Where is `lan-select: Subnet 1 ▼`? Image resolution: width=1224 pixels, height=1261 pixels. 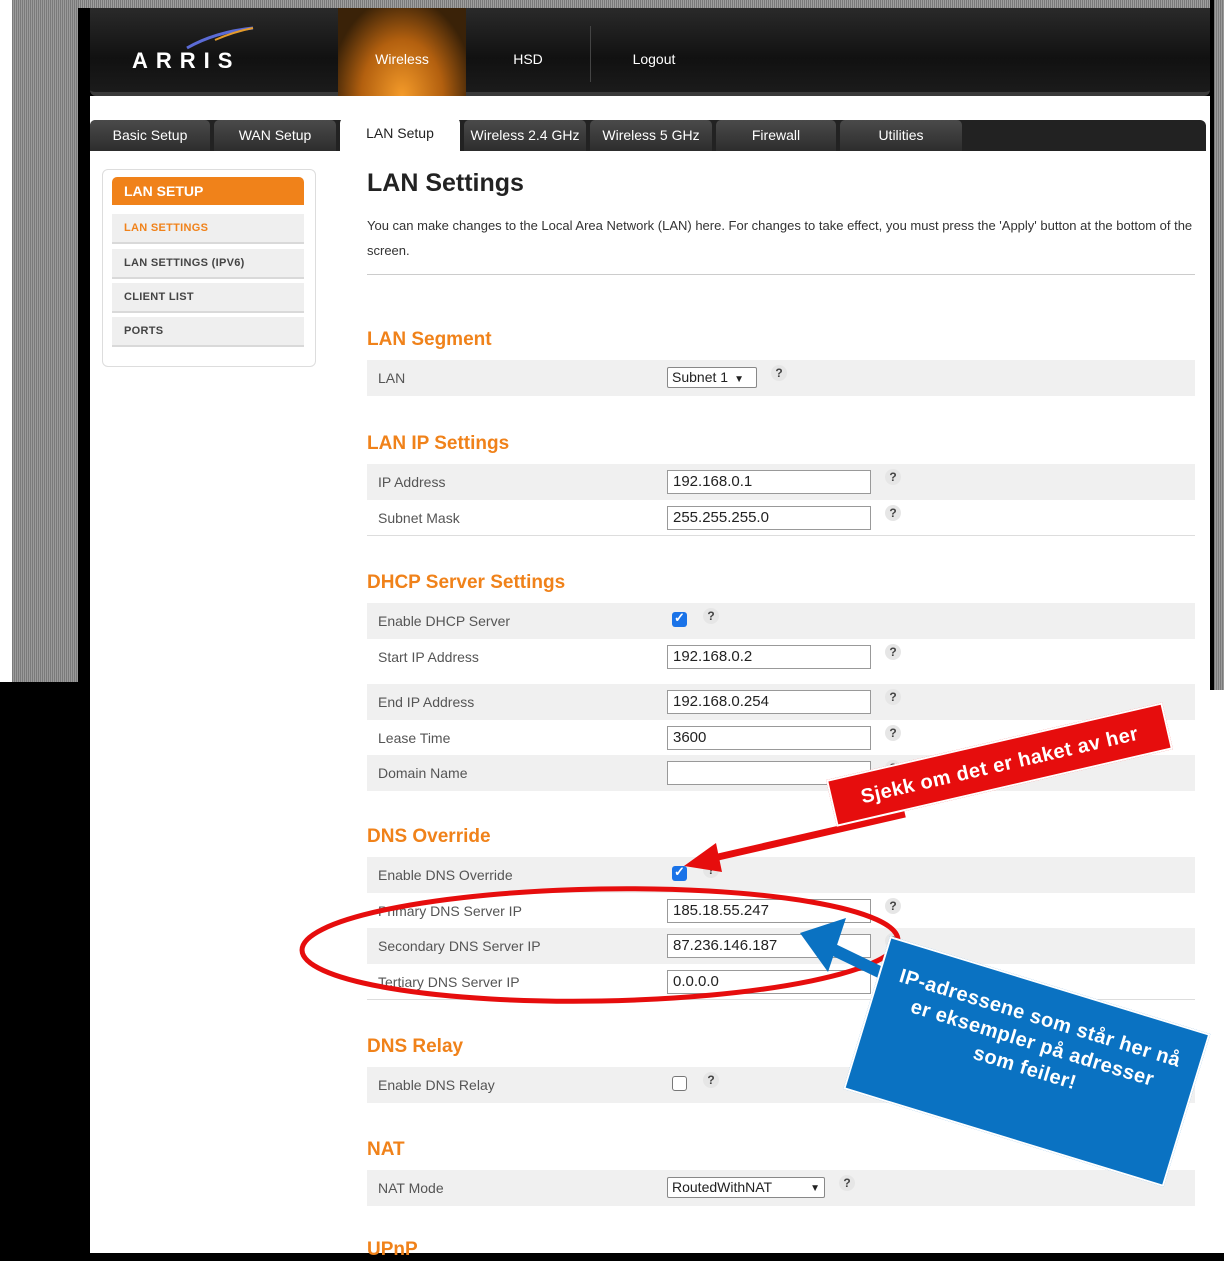 lan-select: Subnet 1 ▼ is located at coordinates (712, 377).